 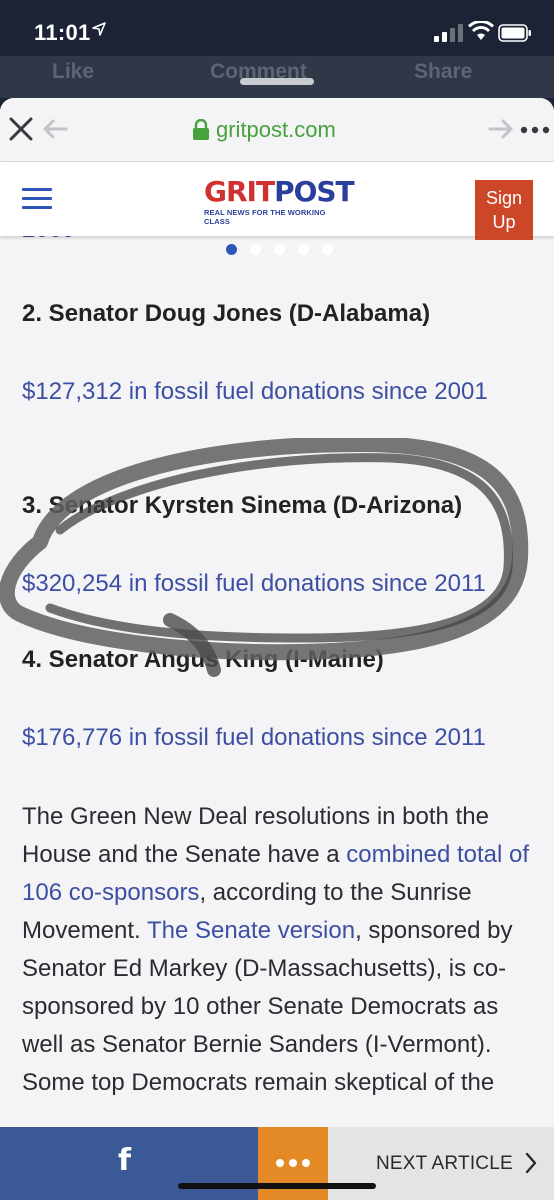 I want to click on logo-tagline: REAL NEWS FOR THE WORKING CLASS, so click(x=265, y=217).